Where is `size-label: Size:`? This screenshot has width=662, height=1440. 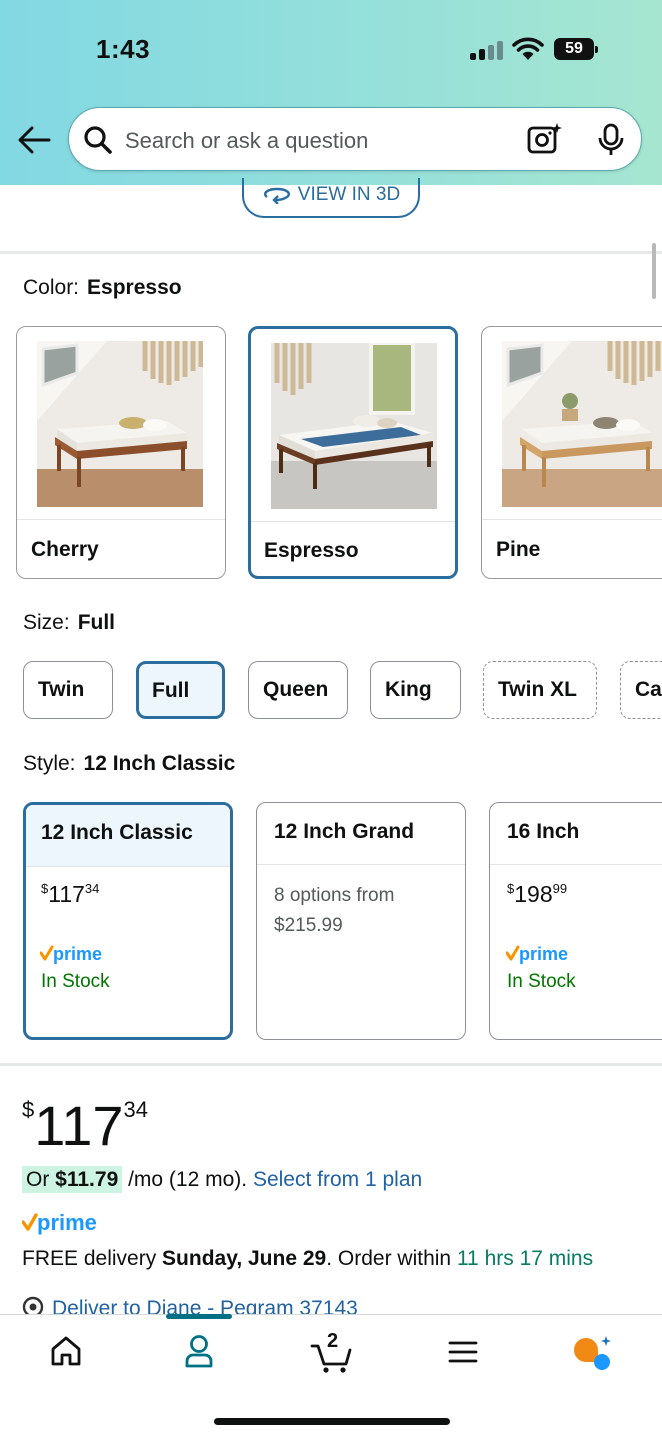
size-label: Size: is located at coordinates (46, 622).